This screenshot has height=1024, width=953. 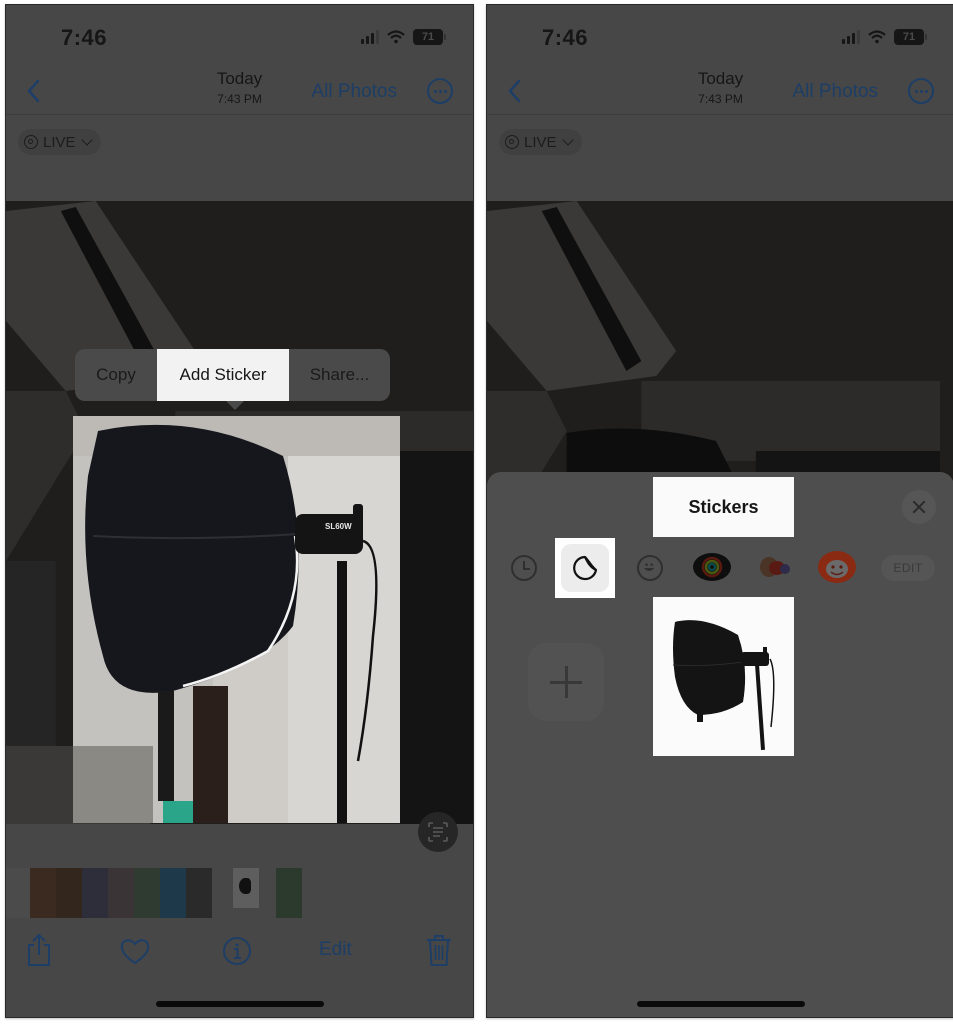 I want to click on edit-stickers-button: EDIT, so click(x=908, y=568).